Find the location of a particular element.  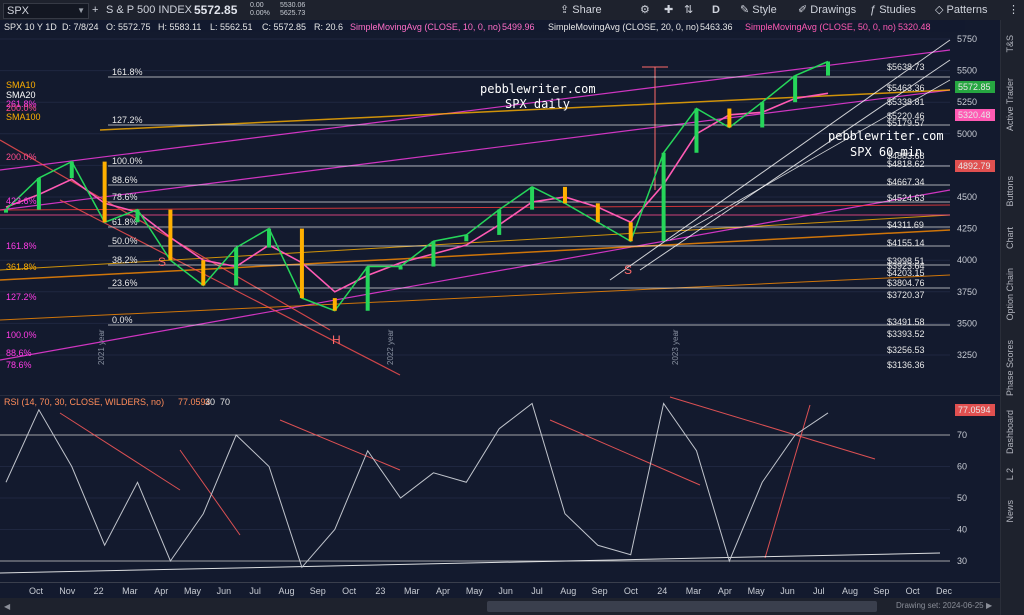

tab-buttons: Buttons is located at coordinates (1010, 191).